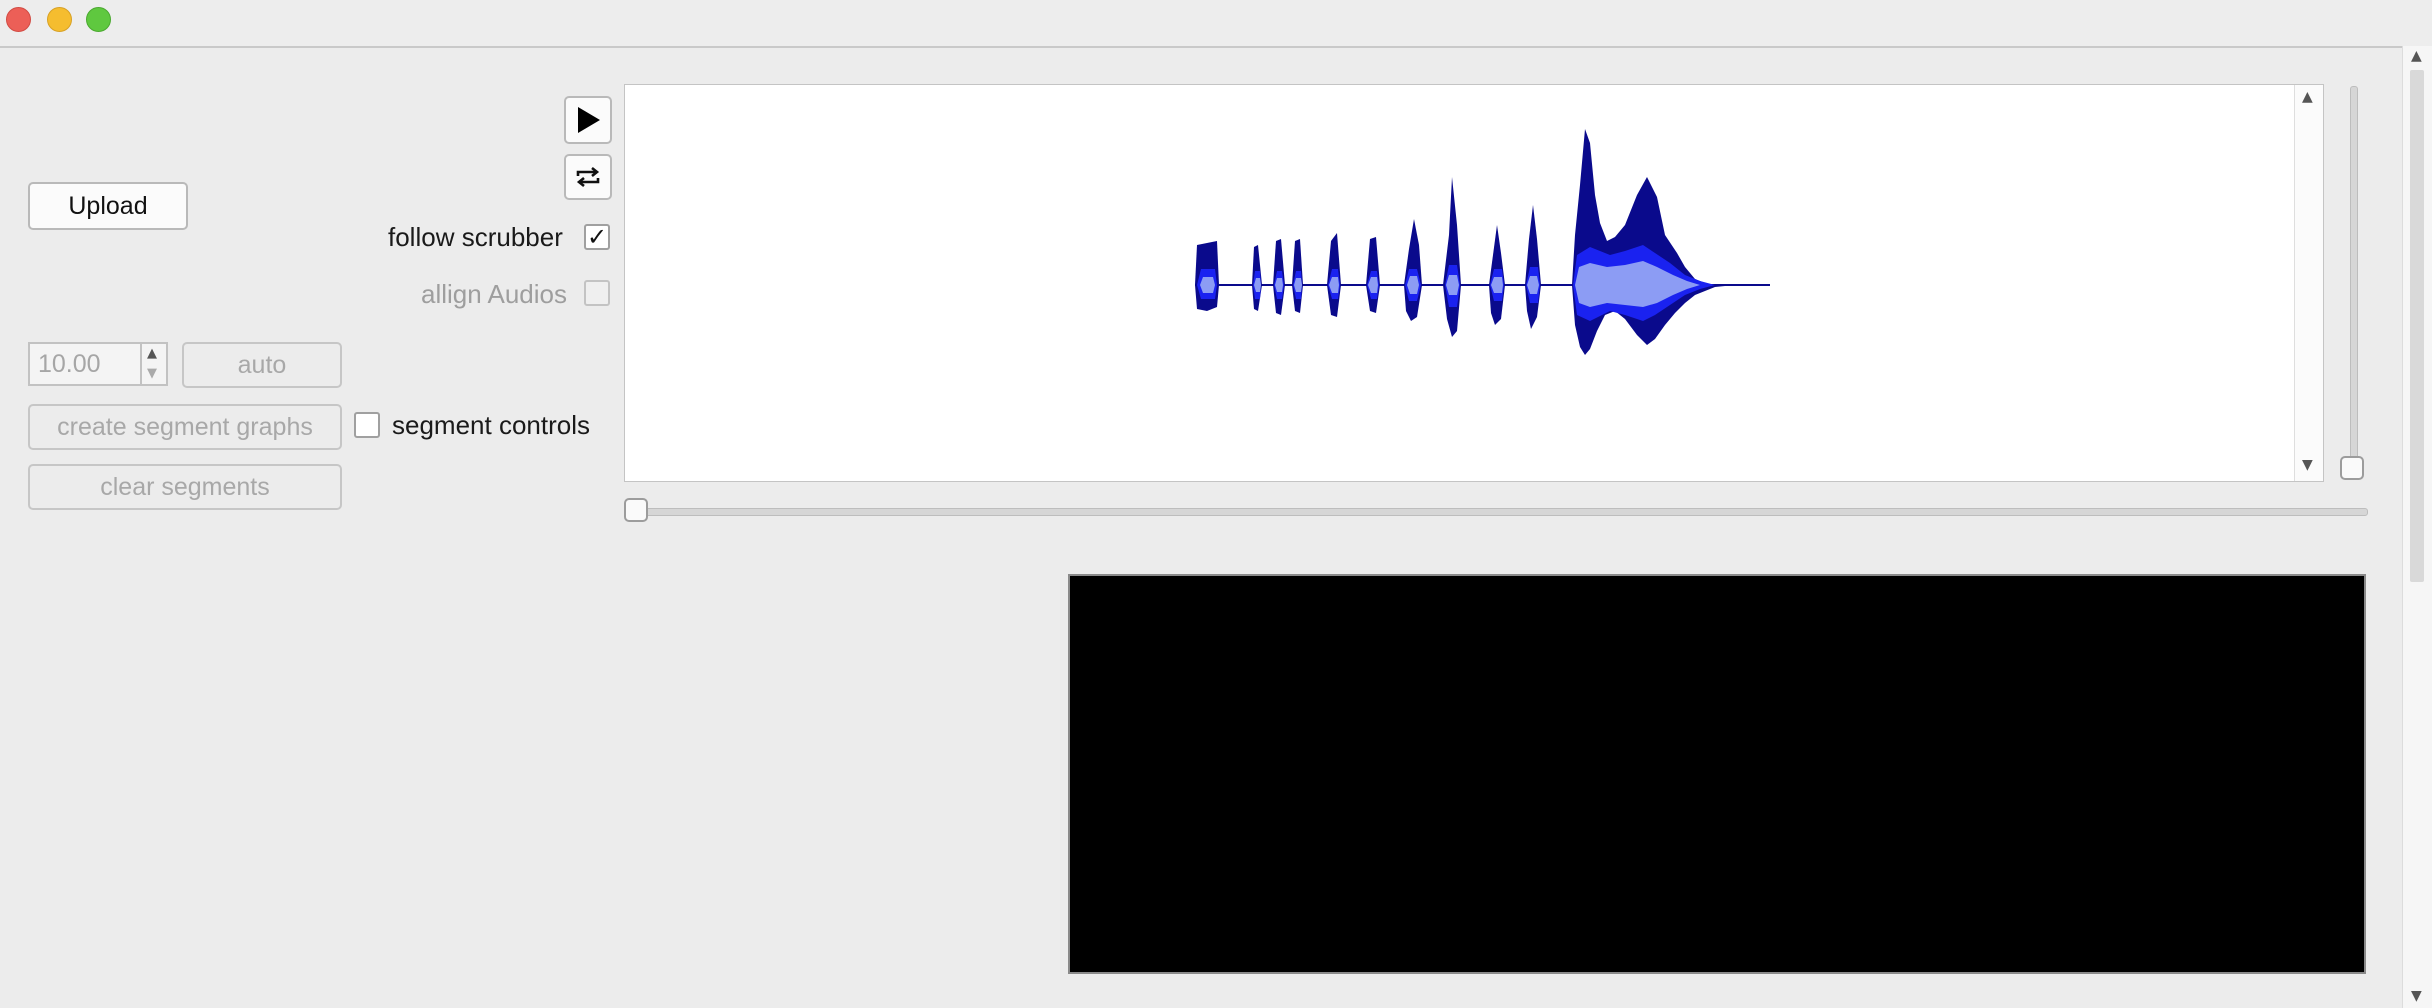  What do you see at coordinates (494, 294) in the screenshot?
I see `align-audios-label: allign Audios` at bounding box center [494, 294].